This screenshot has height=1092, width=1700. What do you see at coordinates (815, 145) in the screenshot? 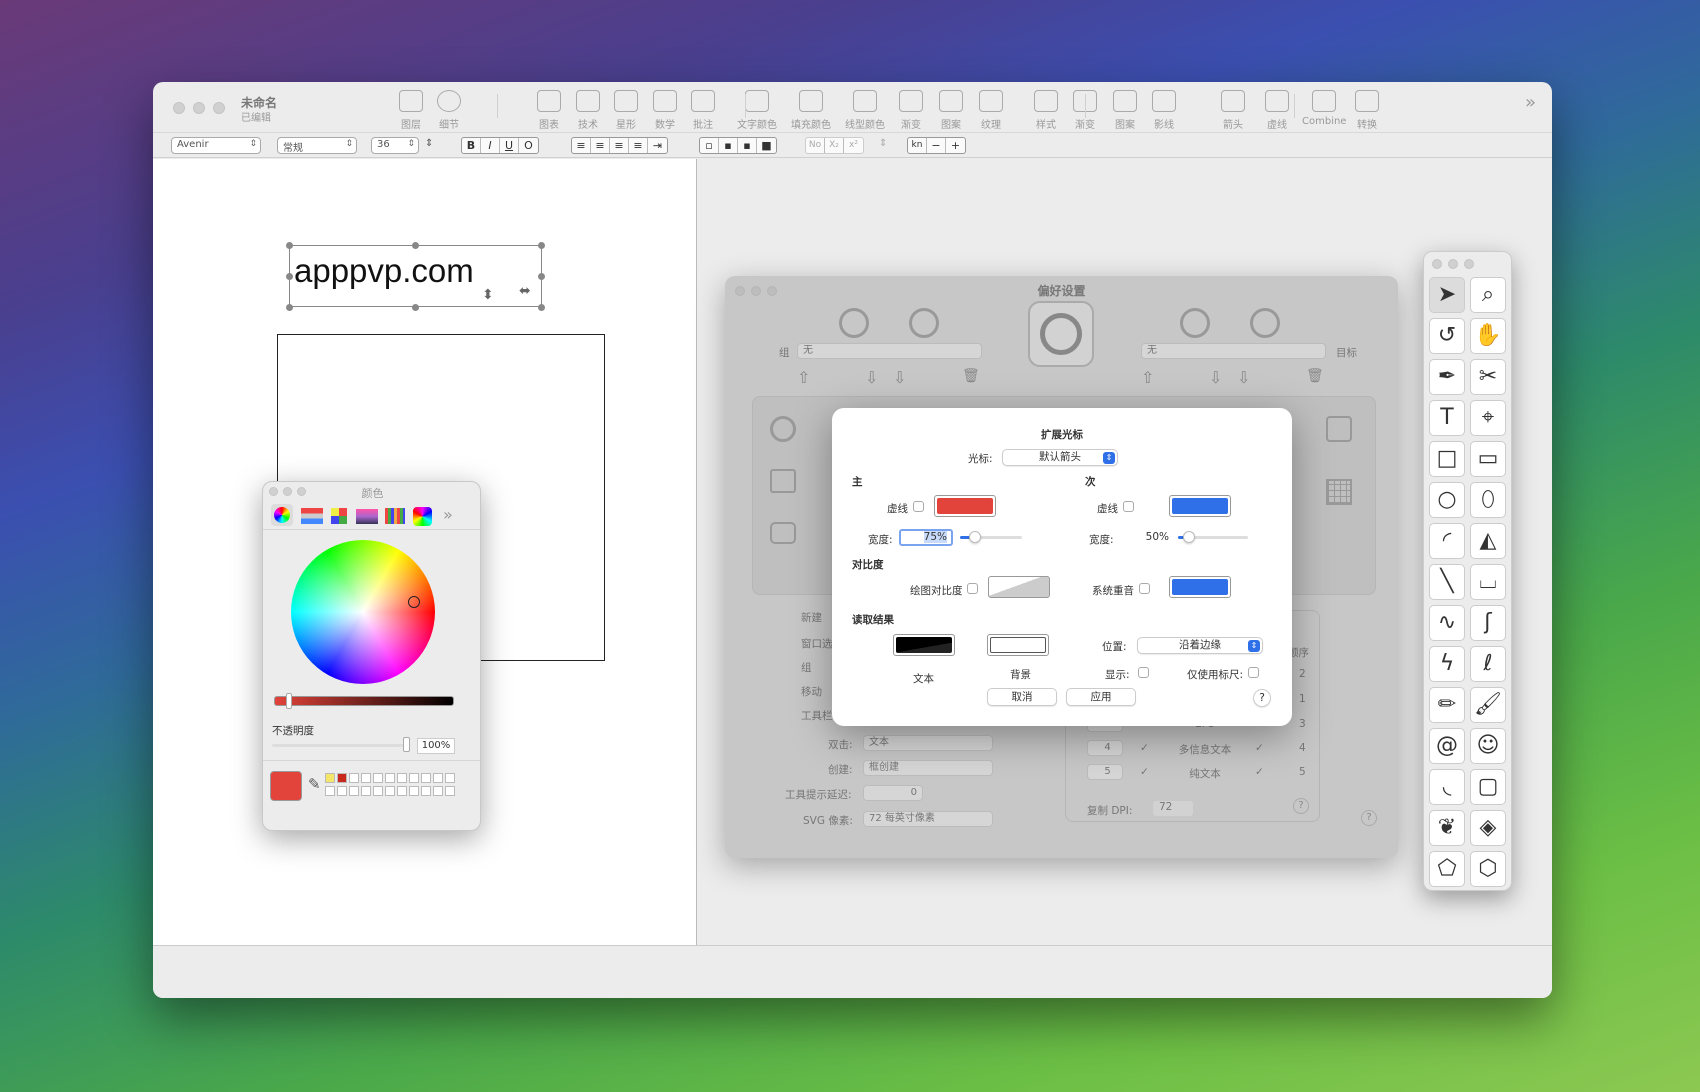
I see `baseline-normal-button: No` at bounding box center [815, 145].